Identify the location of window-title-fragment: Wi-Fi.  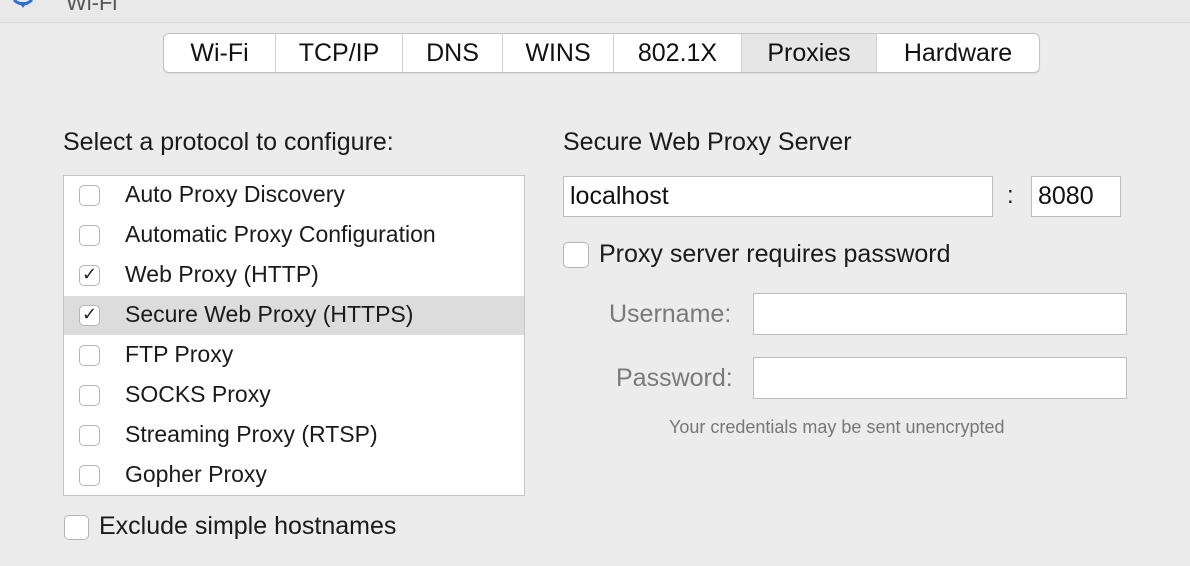
(92, 7).